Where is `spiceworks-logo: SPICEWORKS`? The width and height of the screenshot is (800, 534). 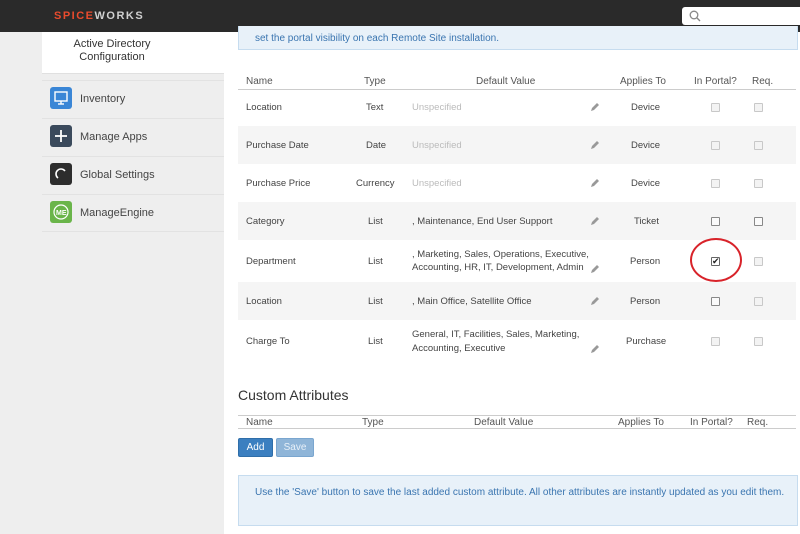
spiceworks-logo: SPICEWORKS is located at coordinates (99, 16).